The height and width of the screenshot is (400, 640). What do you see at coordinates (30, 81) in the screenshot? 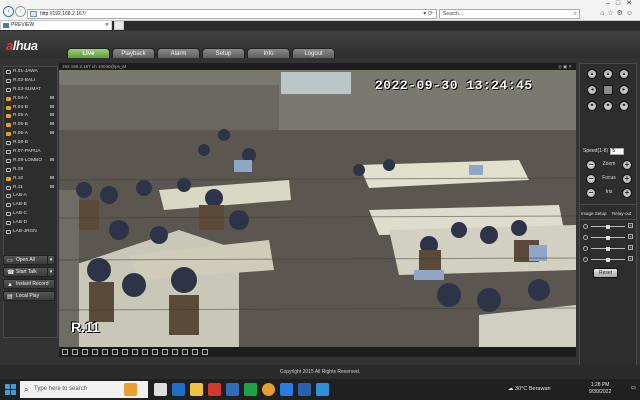
I see `channel-item: R.02-BALI` at bounding box center [30, 81].